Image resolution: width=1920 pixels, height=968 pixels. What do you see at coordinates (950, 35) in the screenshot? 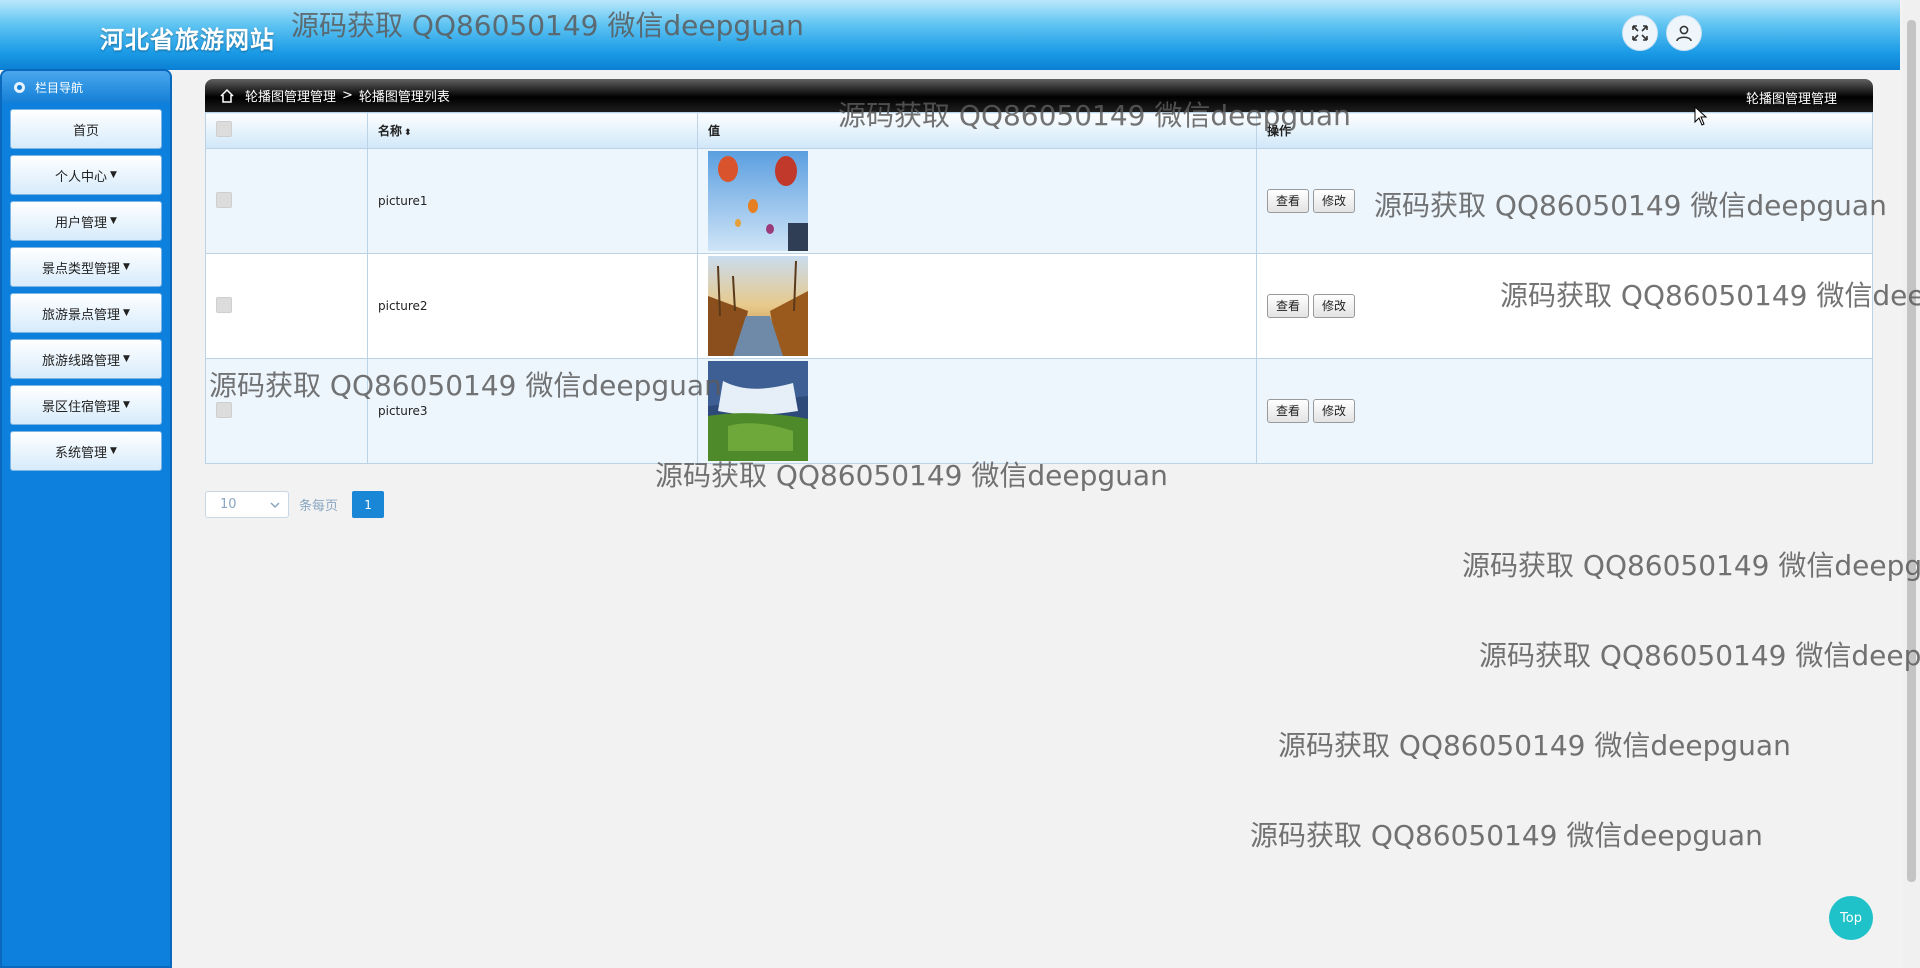
I see `top-header: 河北省旅游网站` at bounding box center [950, 35].